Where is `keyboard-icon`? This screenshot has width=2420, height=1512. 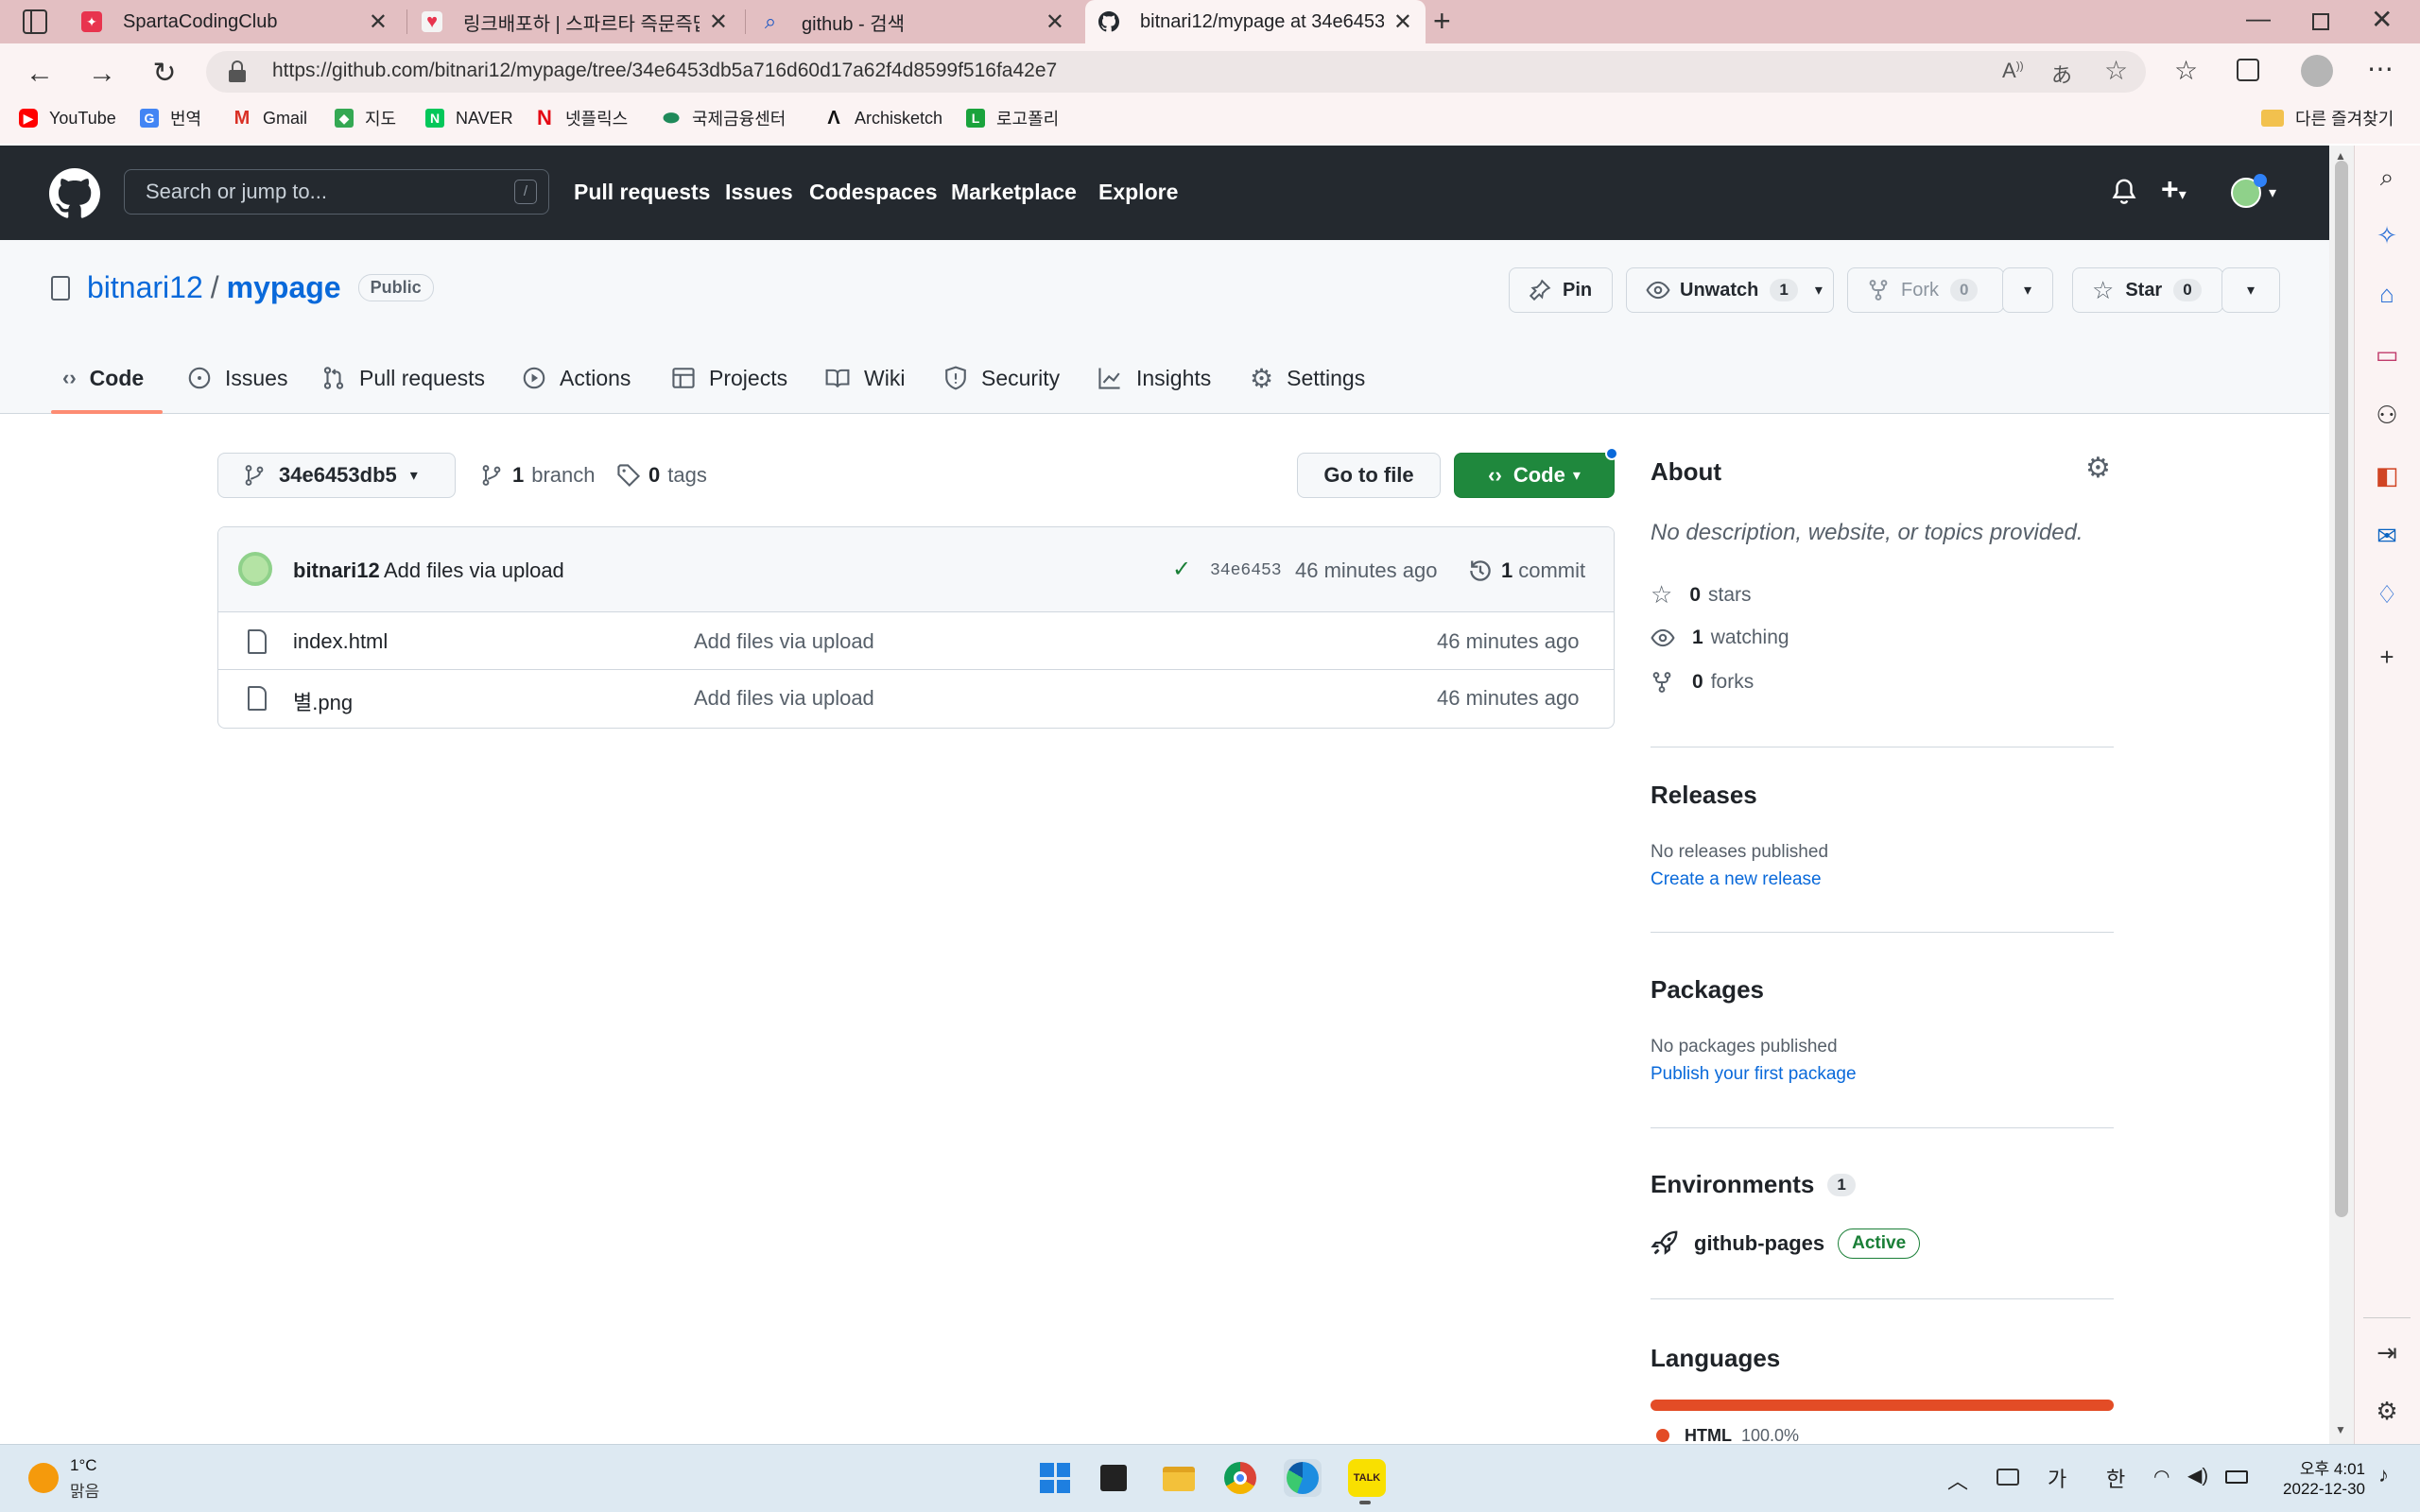
keyboard-icon is located at coordinates (2007, 1477).